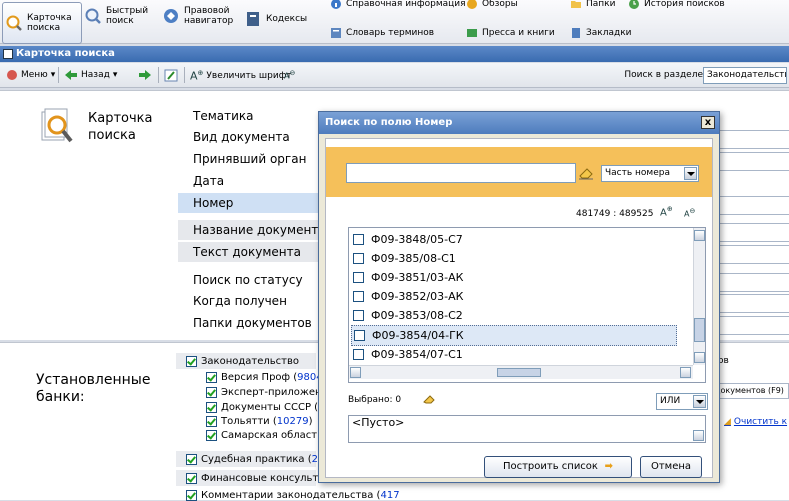 This screenshot has width=789, height=501. What do you see at coordinates (57, 125) in the screenshot?
I see `search-card-icon` at bounding box center [57, 125].